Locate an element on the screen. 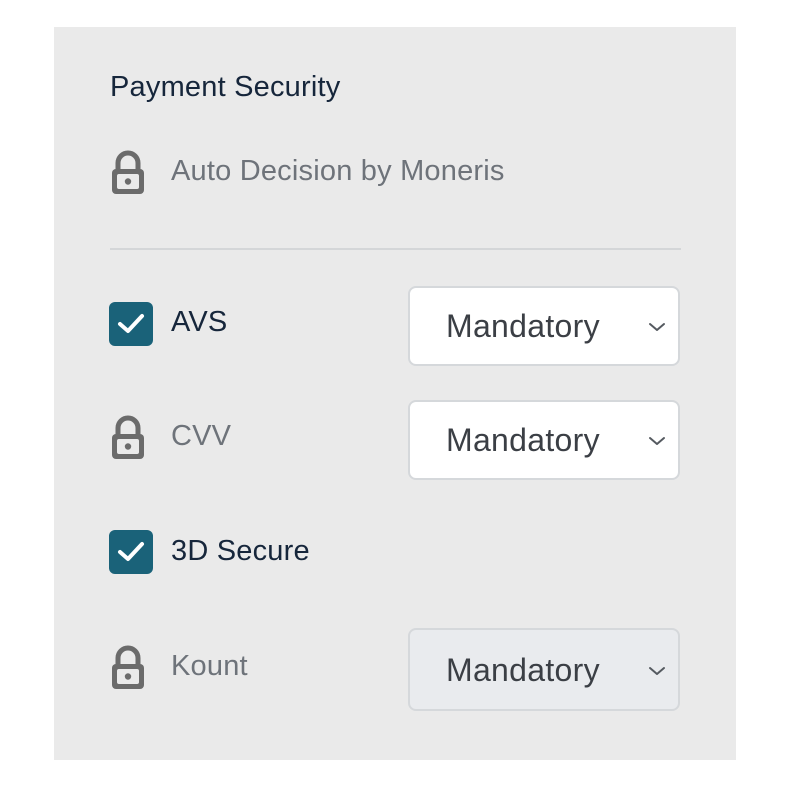 The height and width of the screenshot is (794, 788). avs-select: Mandatory is located at coordinates (544, 326).